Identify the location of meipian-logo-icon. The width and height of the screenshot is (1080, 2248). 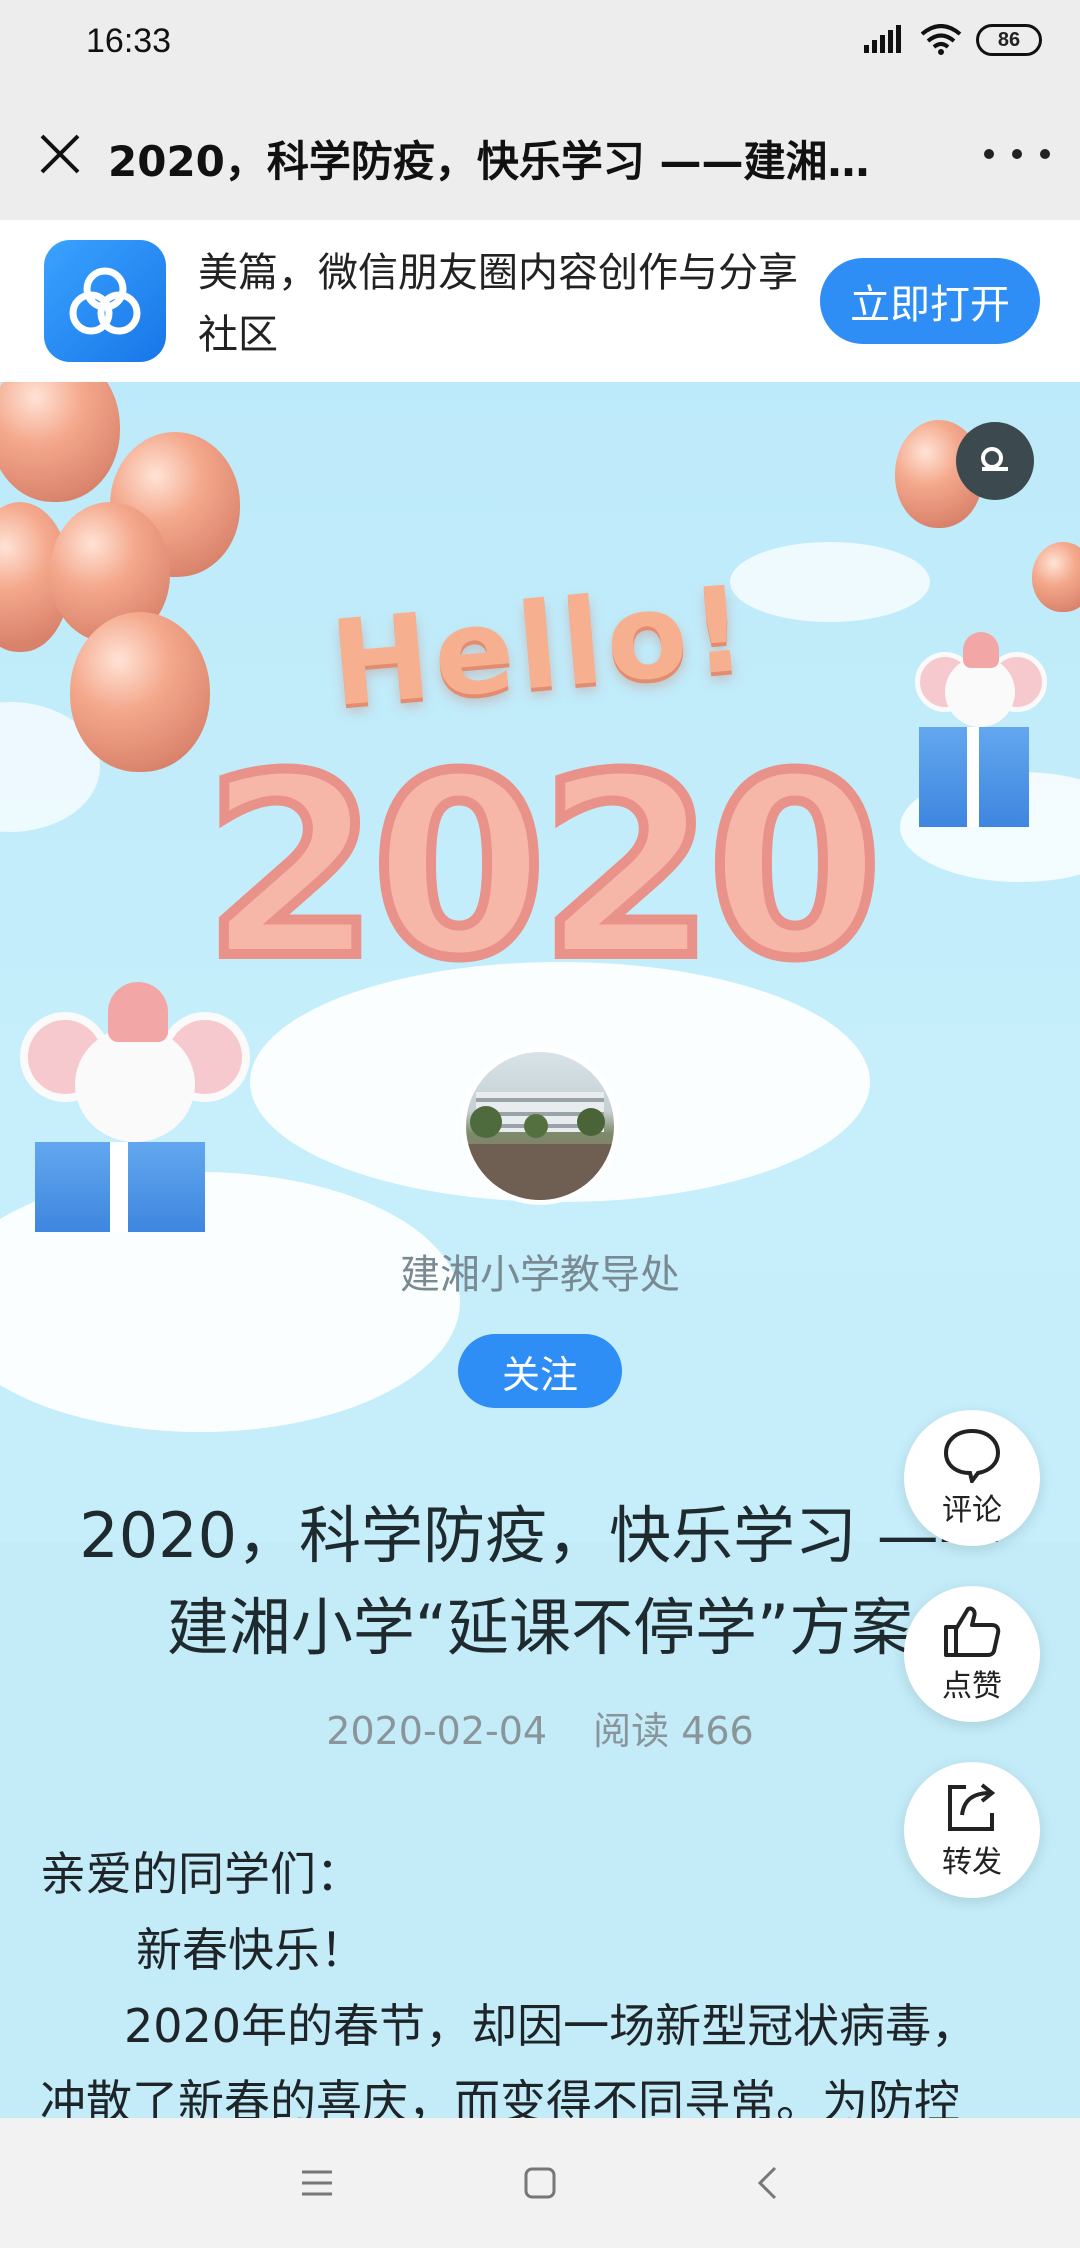
(105, 301).